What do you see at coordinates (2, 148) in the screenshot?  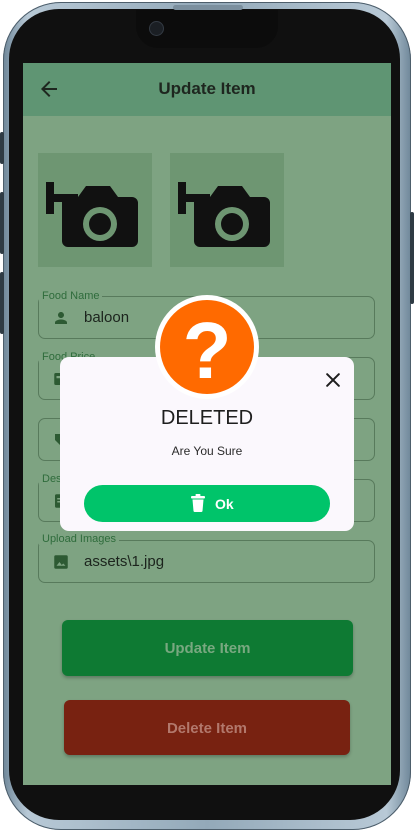 I see `side-button-action` at bounding box center [2, 148].